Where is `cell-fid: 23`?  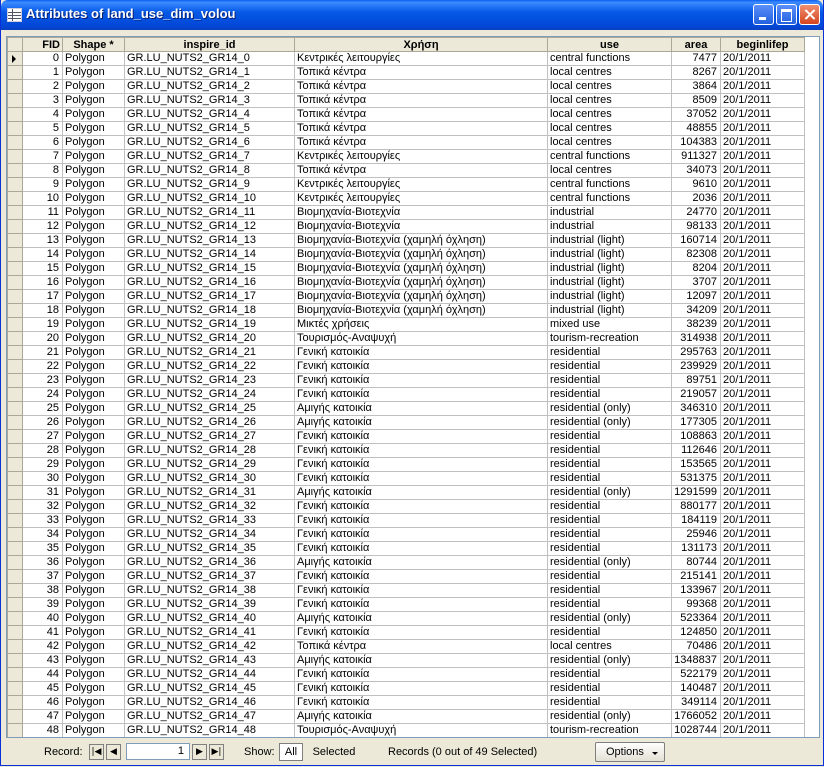 cell-fid: 23 is located at coordinates (42, 380).